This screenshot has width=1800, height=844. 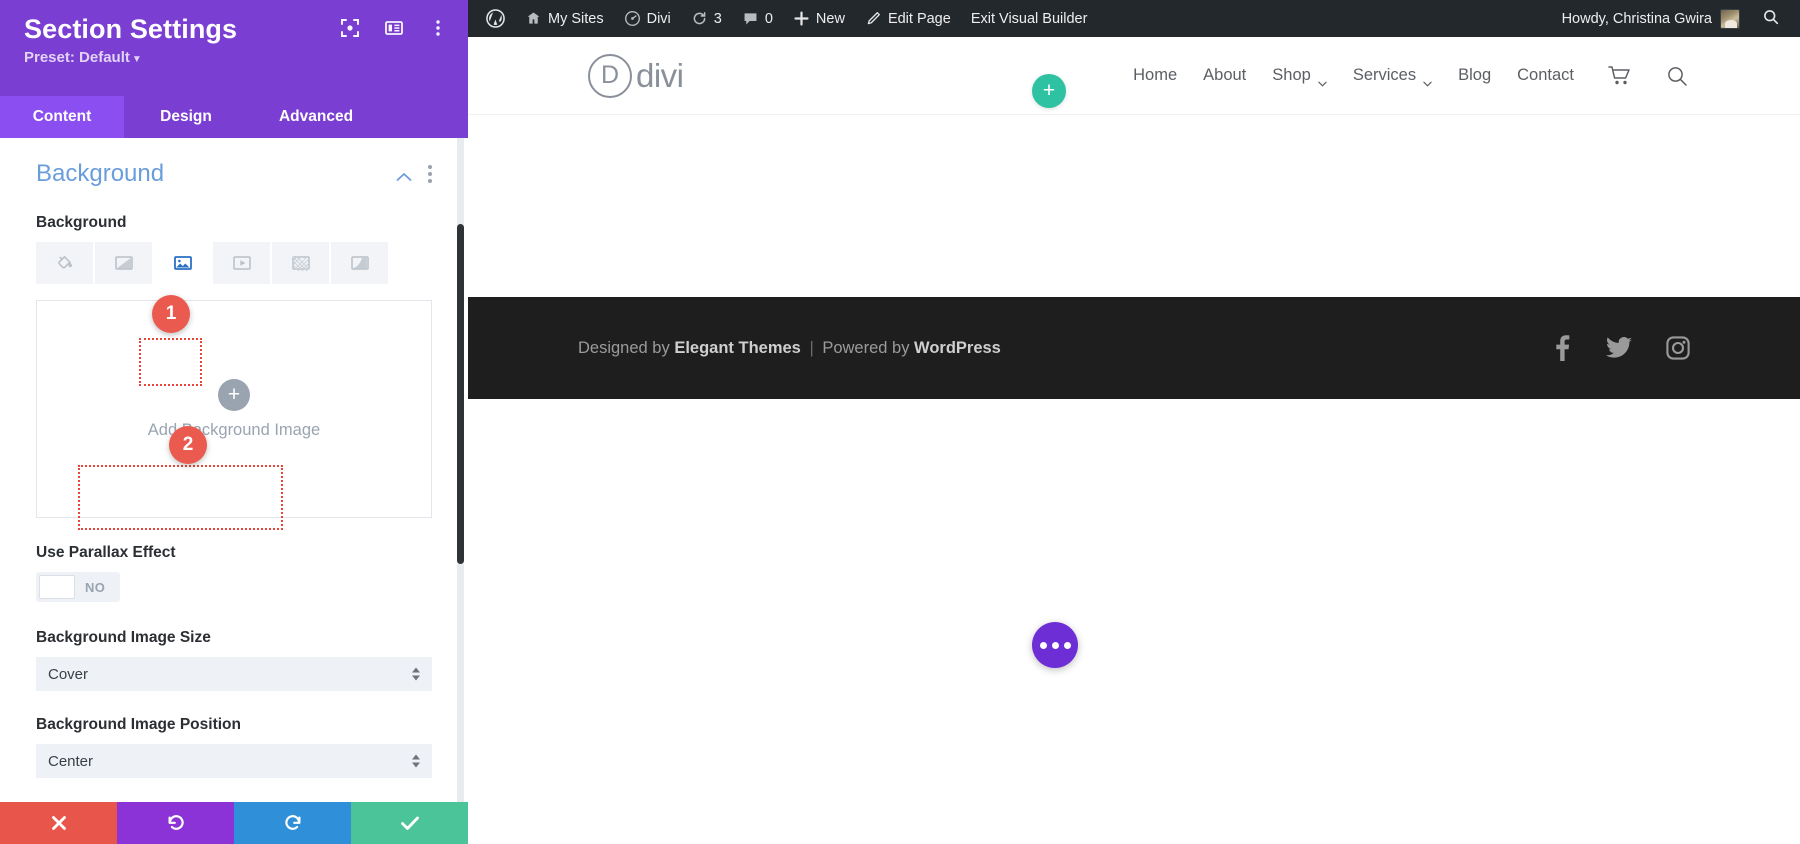 I want to click on background-pattern-type-icon, so click(x=300, y=263).